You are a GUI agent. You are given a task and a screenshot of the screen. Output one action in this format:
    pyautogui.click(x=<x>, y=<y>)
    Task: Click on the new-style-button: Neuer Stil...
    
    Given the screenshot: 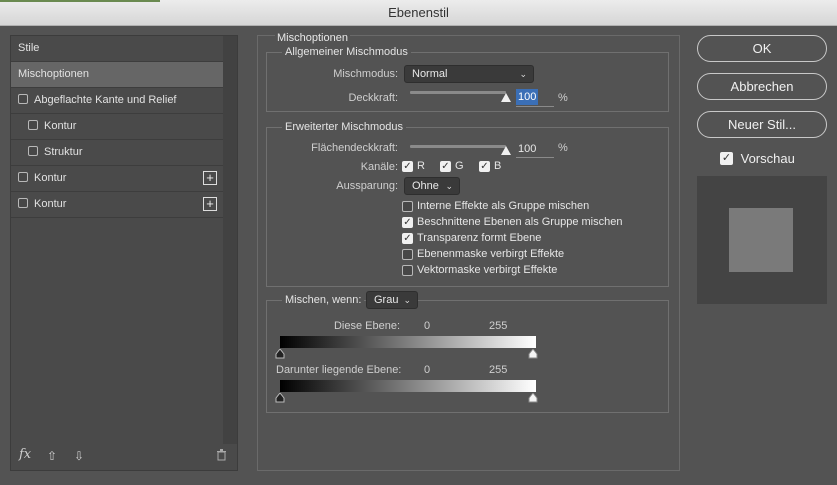 What is the action you would take?
    pyautogui.click(x=762, y=124)
    